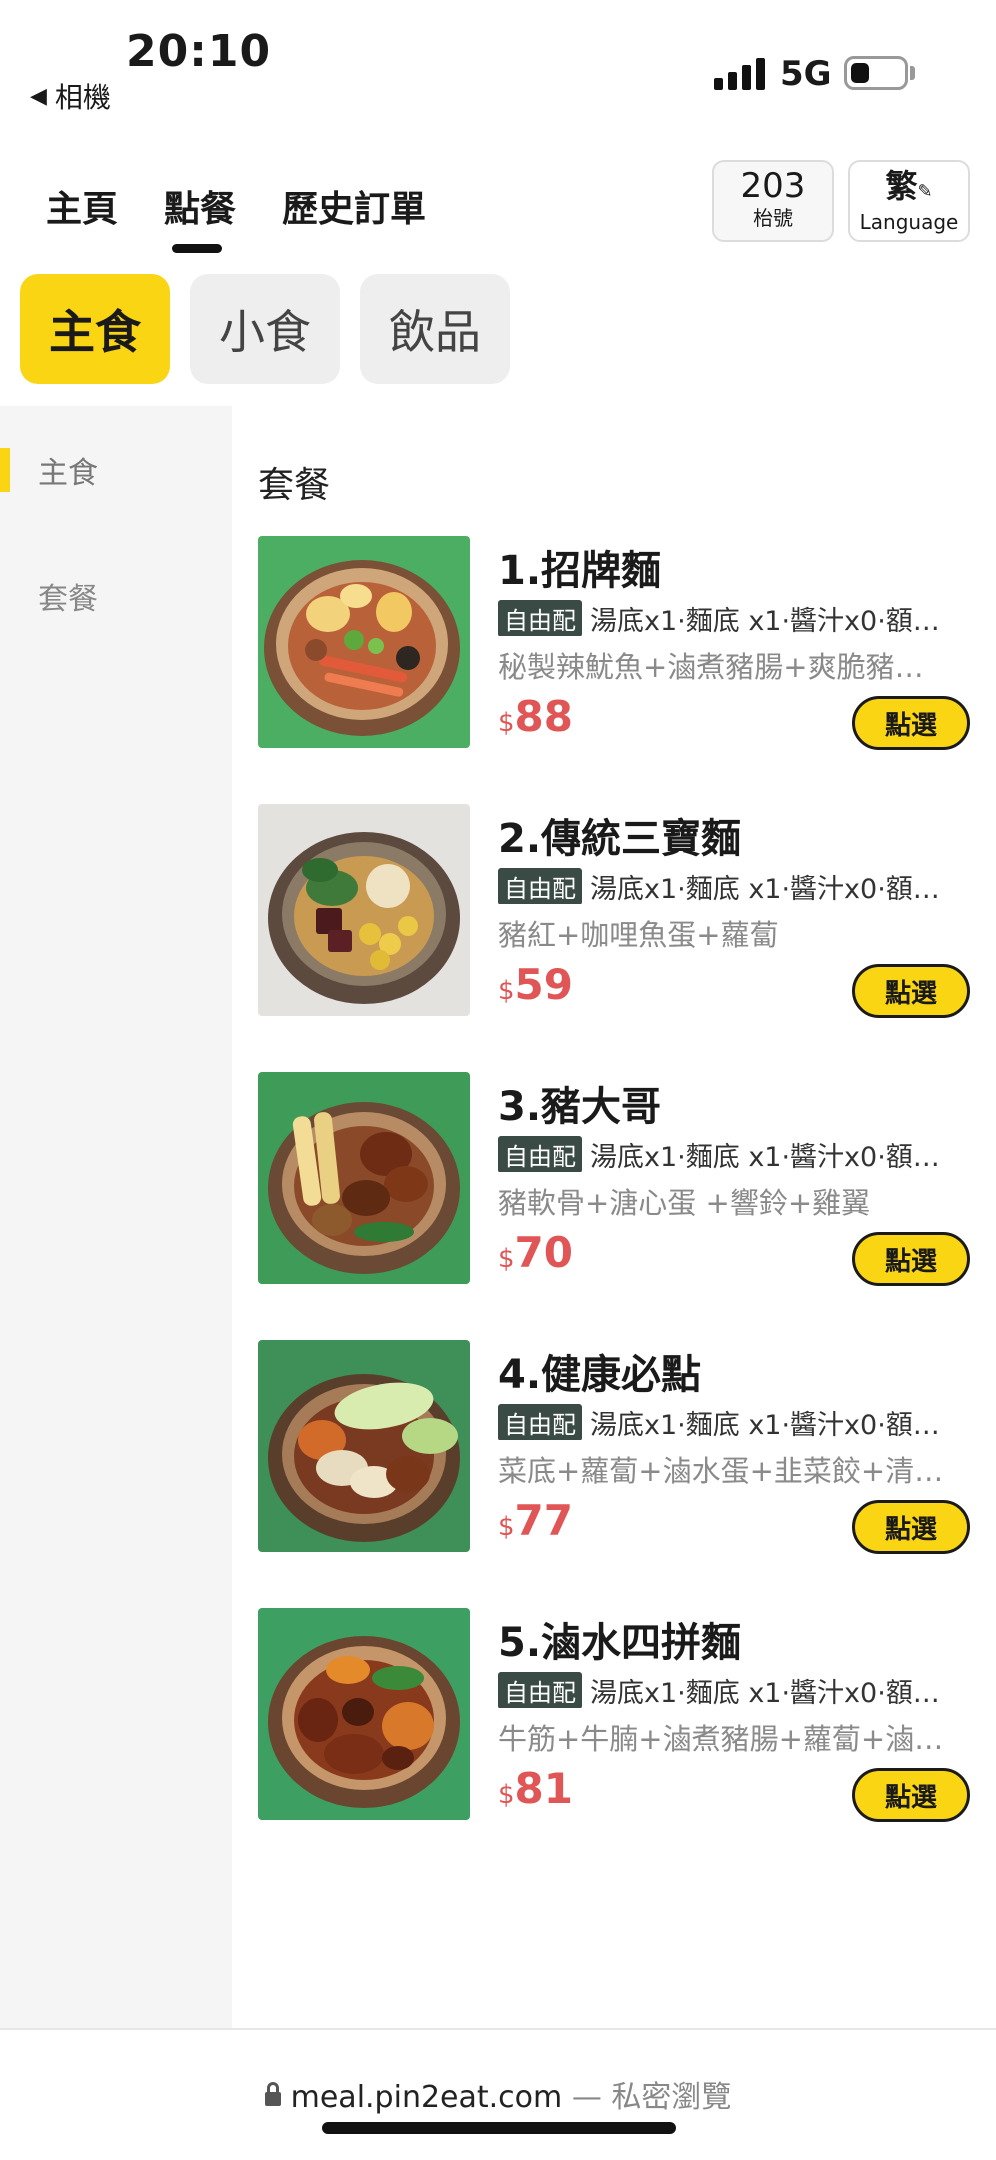  Describe the element at coordinates (535, 1788) in the screenshot. I see `item-price: $81` at that location.